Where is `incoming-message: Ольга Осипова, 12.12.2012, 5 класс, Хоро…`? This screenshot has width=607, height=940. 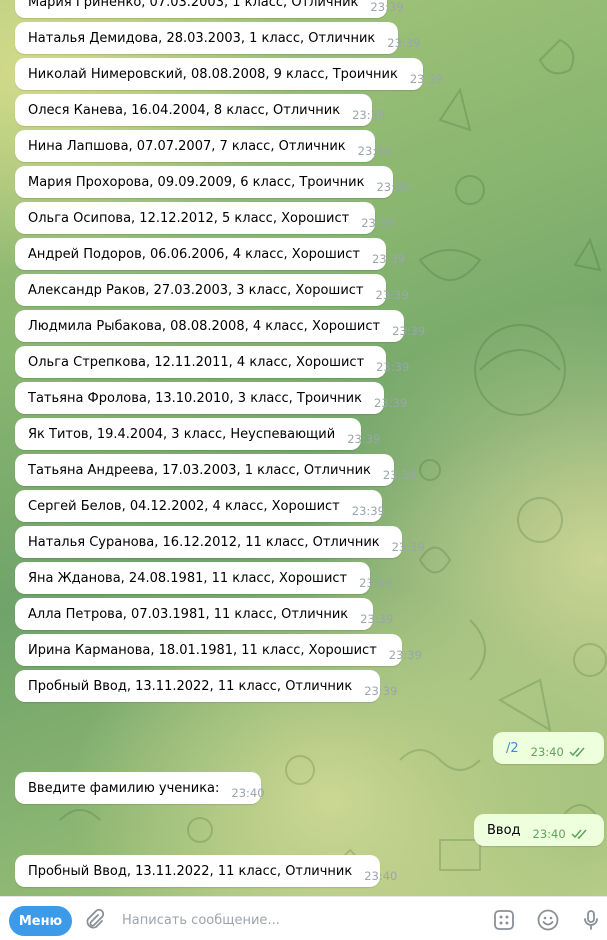 incoming-message: Ольга Осипова, 12.12.2012, 5 класс, Хоро… is located at coordinates (204, 218).